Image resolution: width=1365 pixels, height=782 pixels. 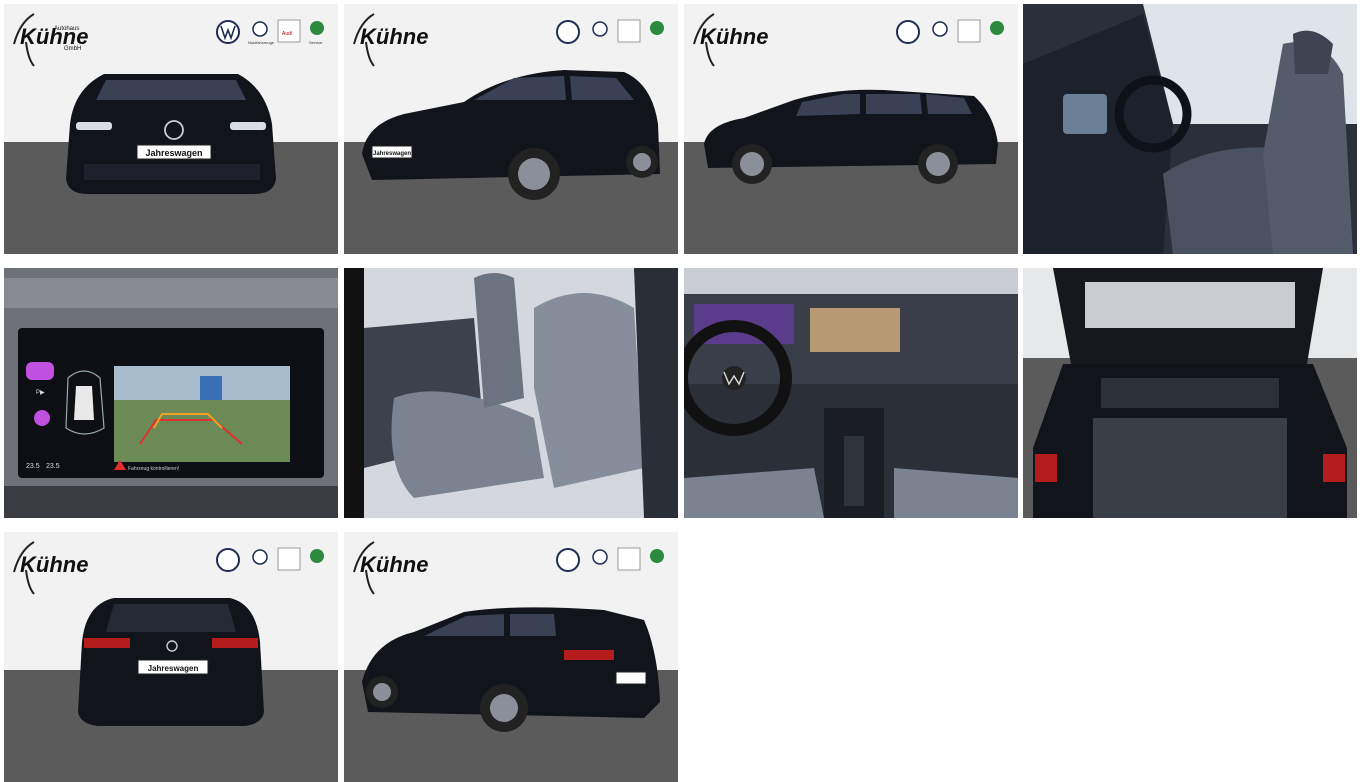 I want to click on svg-text: P▶, so click(x=40, y=393).